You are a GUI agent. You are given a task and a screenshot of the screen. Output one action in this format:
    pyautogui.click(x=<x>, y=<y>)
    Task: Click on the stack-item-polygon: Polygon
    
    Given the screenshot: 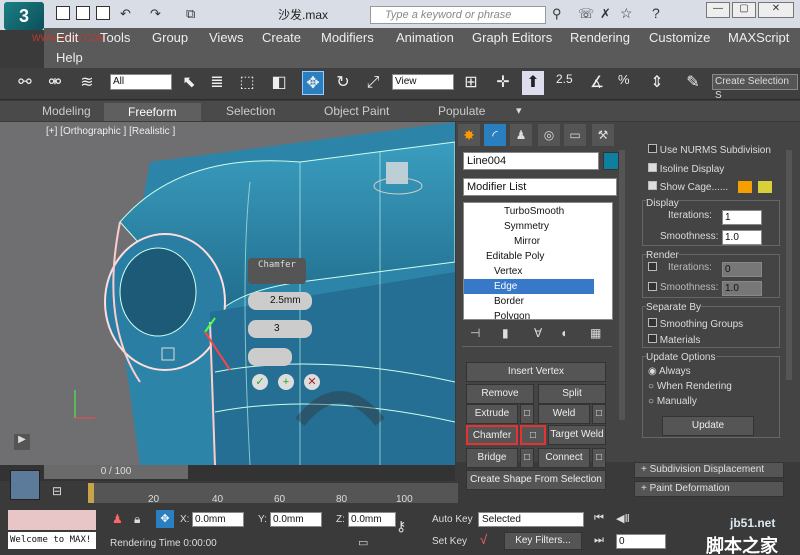 What is the action you would take?
    pyautogui.click(x=529, y=314)
    